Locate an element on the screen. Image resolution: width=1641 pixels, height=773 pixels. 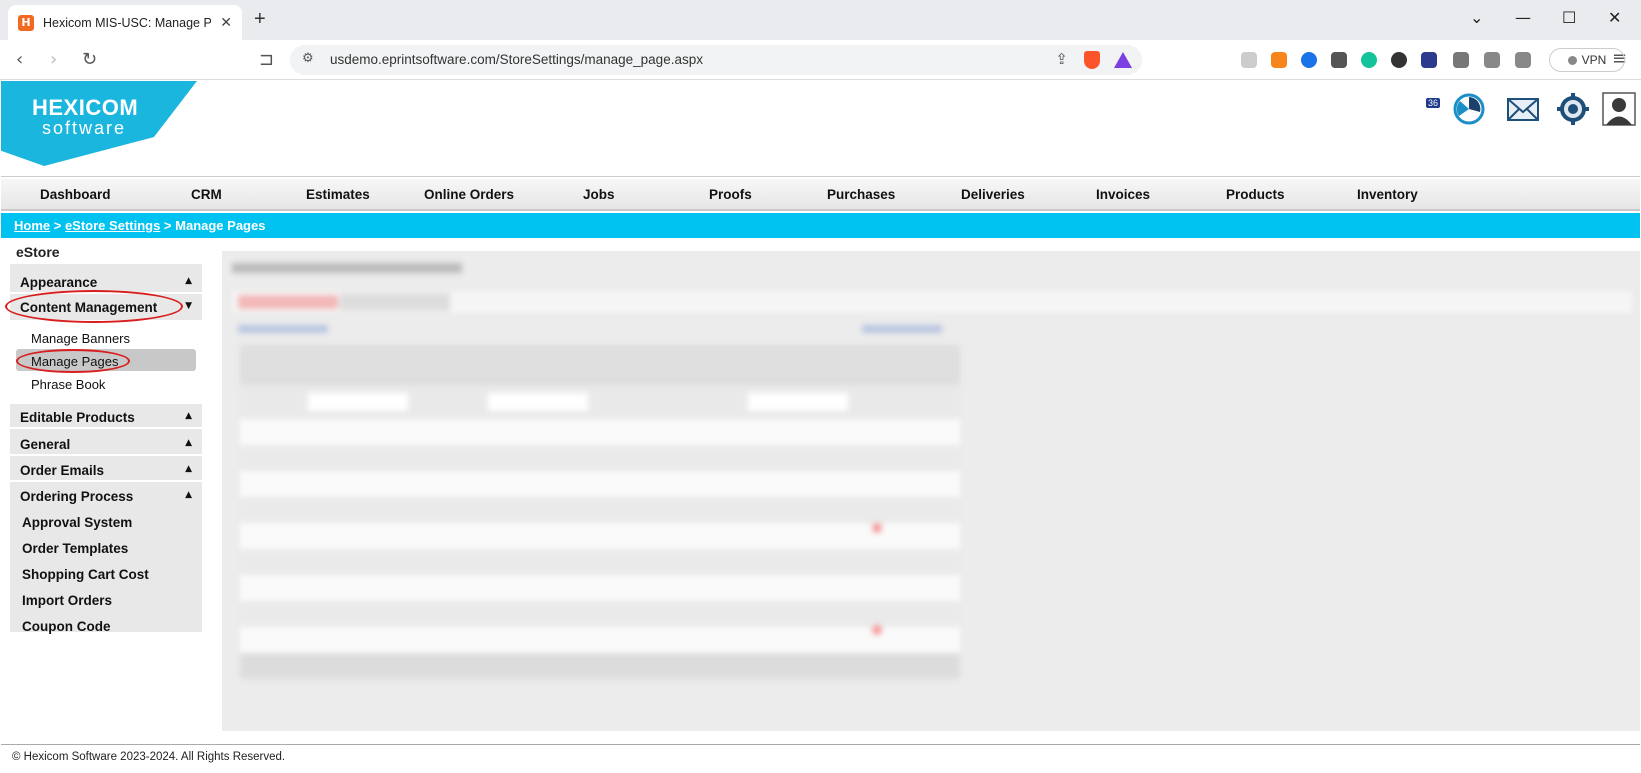
sidebar-title: eStore is located at coordinates (38, 252).